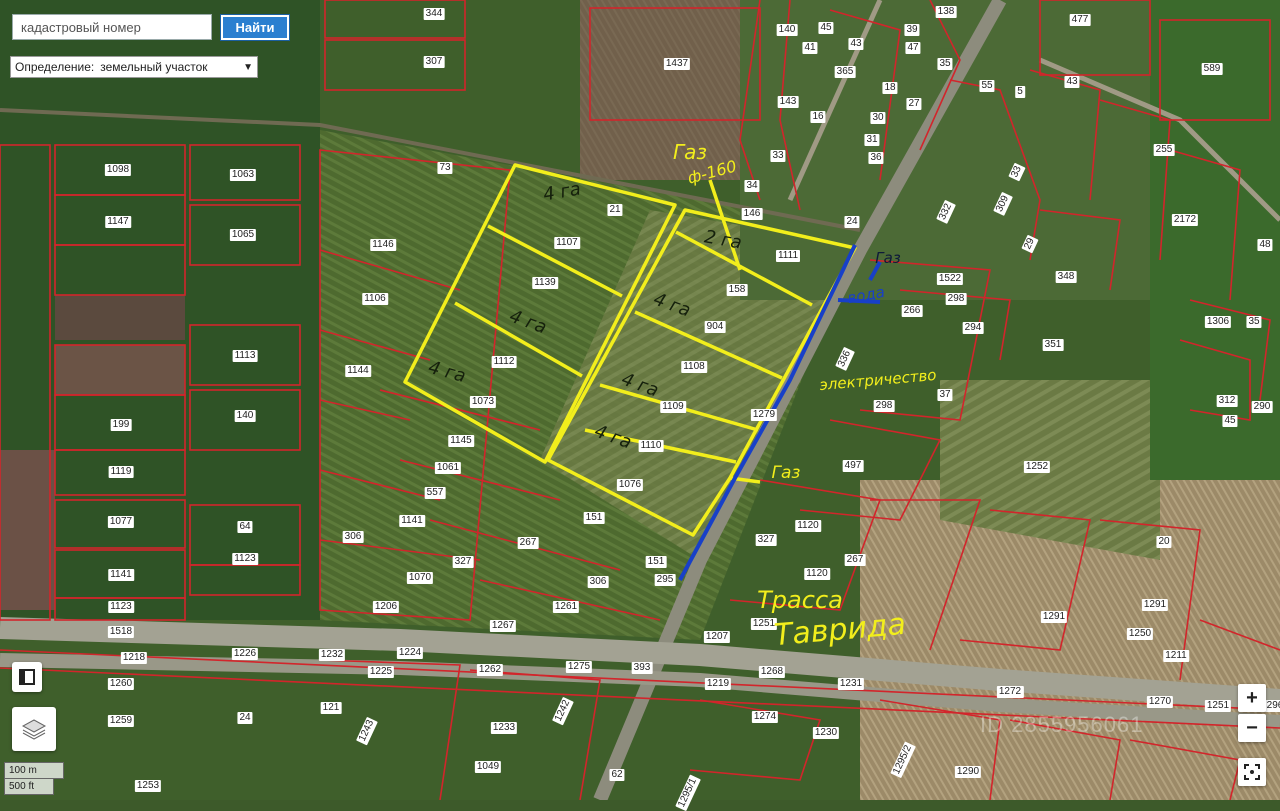 The width and height of the screenshot is (1280, 811). Describe the element at coordinates (29, 787) in the screenshot. I see `scale-imperial: 500 ft` at that location.